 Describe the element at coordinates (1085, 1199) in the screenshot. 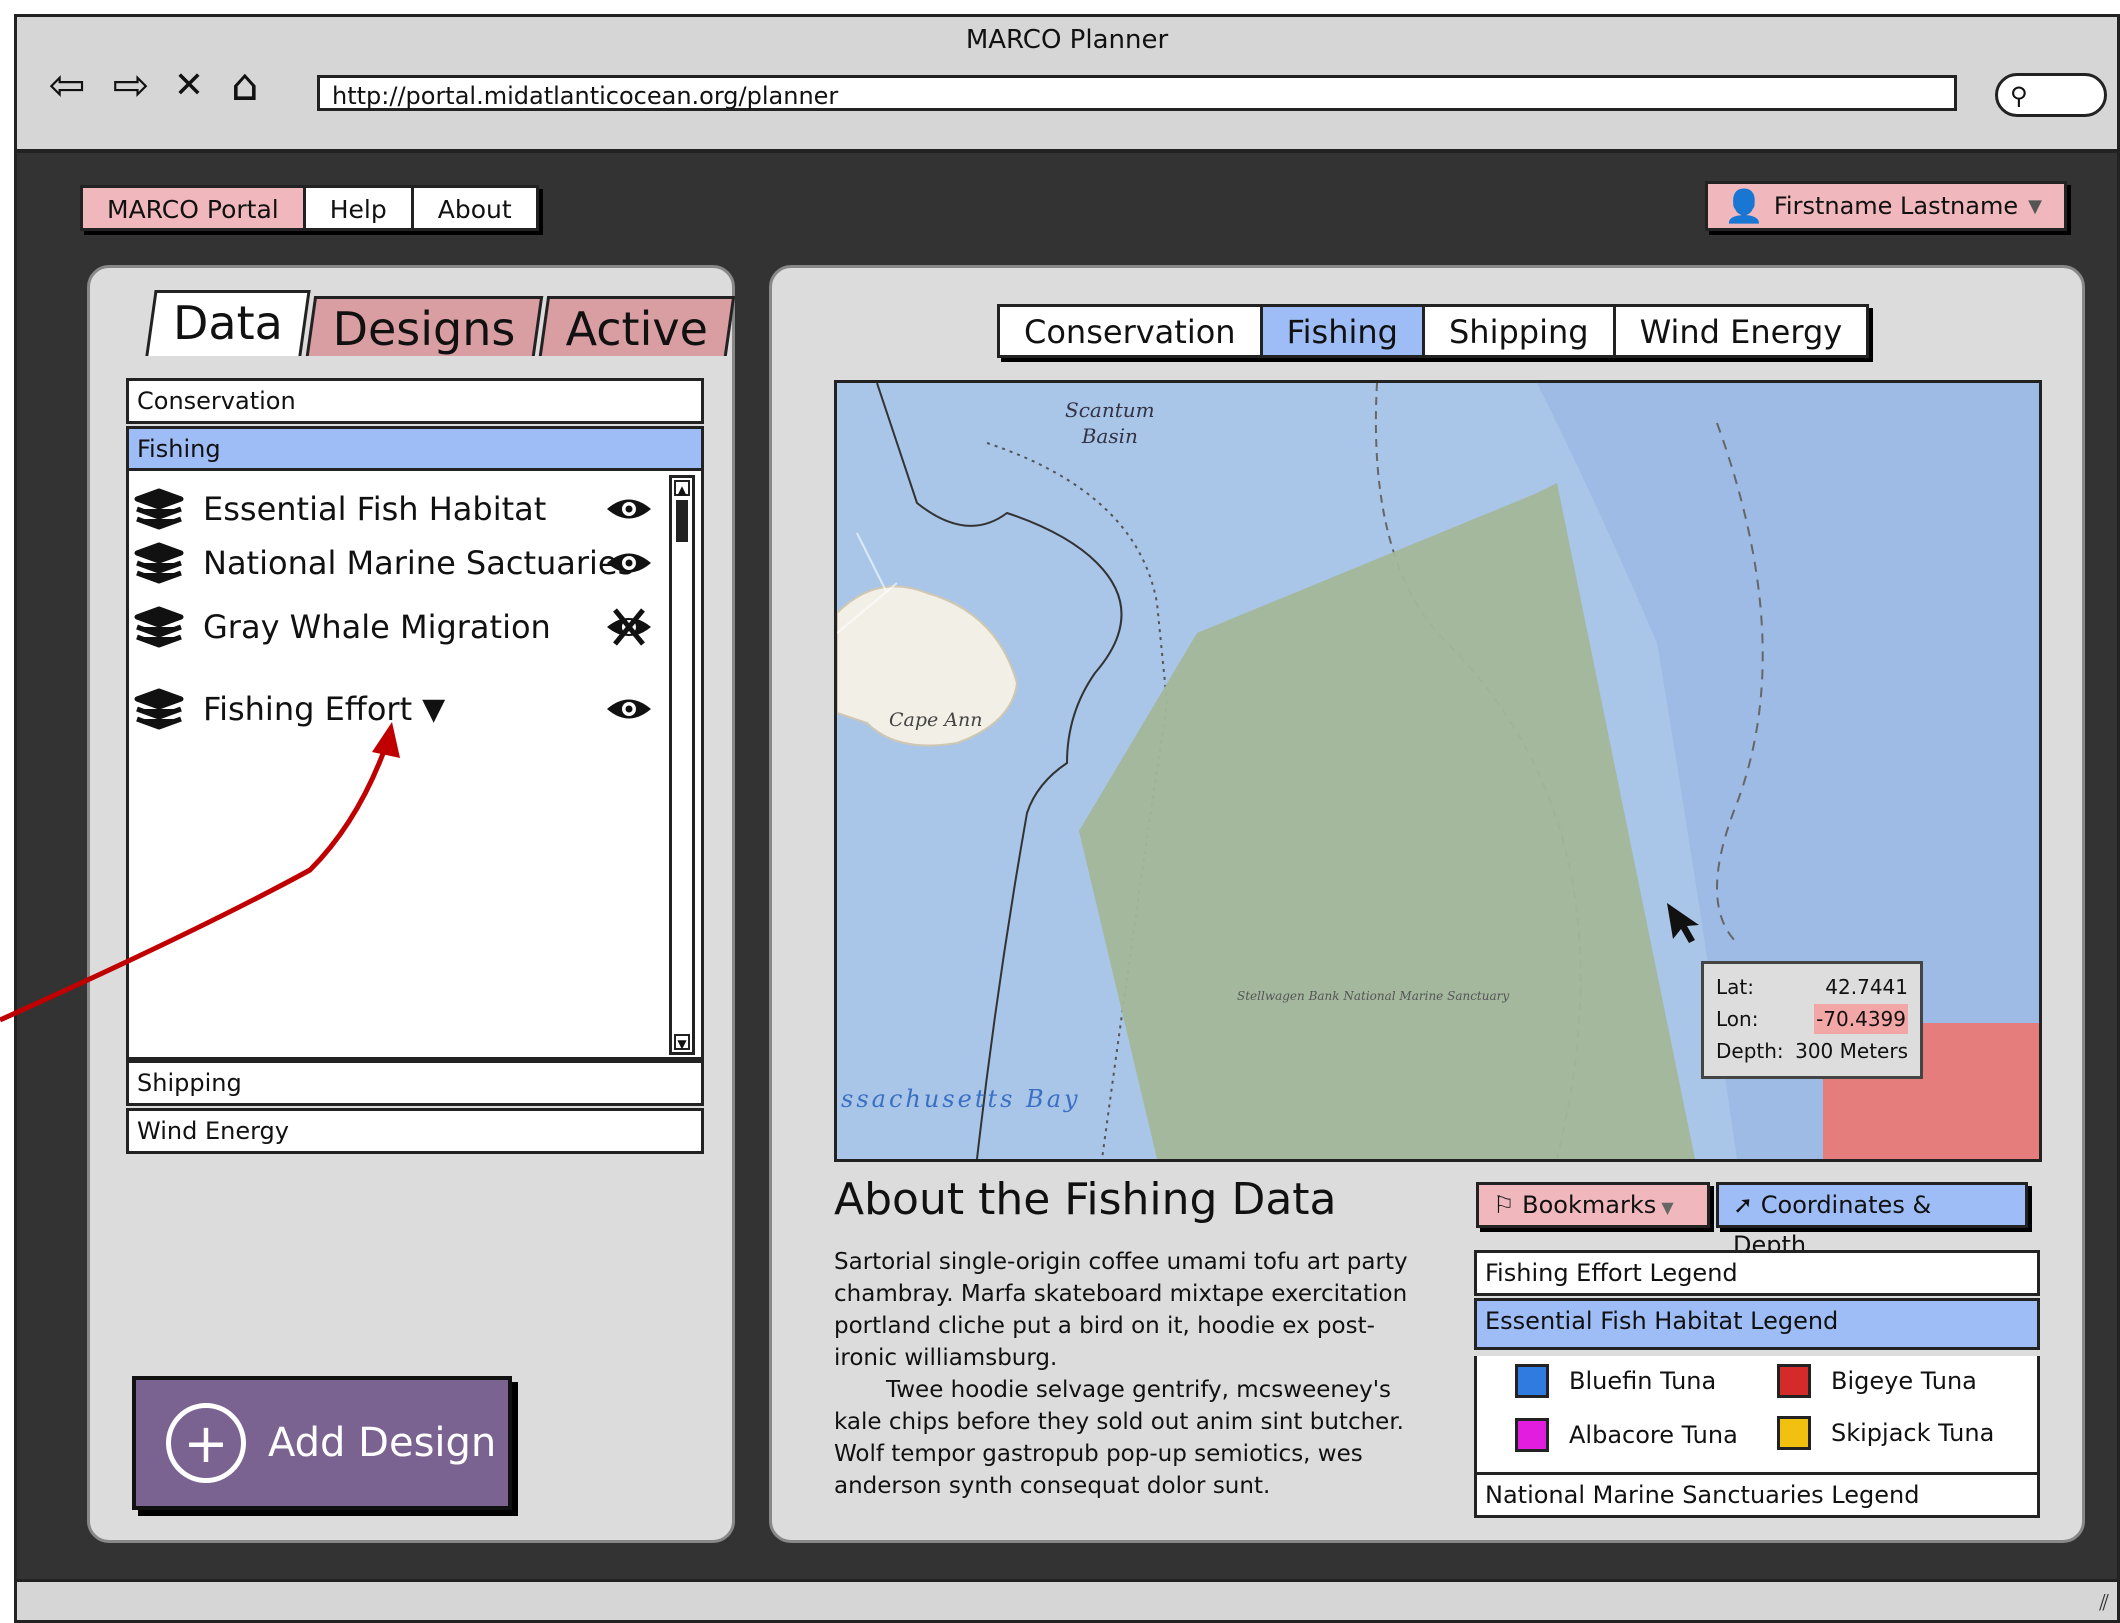

I see `about-title: About the Fishing Data` at that location.